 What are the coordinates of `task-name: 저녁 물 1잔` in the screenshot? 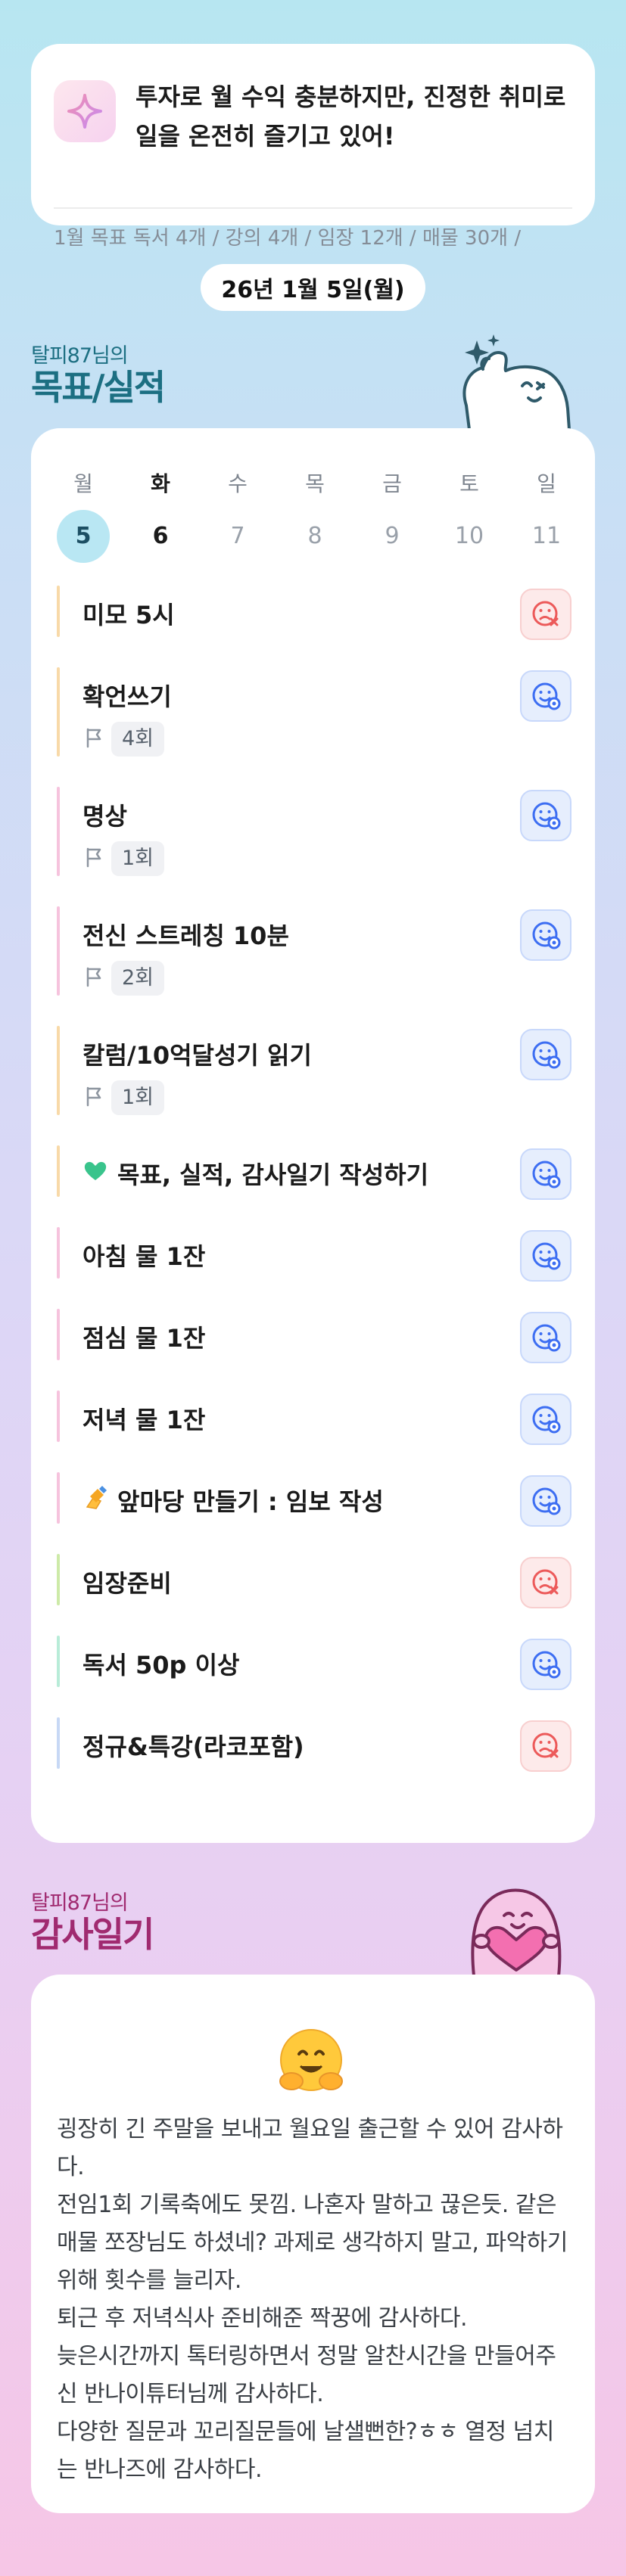 It's located at (144, 1418).